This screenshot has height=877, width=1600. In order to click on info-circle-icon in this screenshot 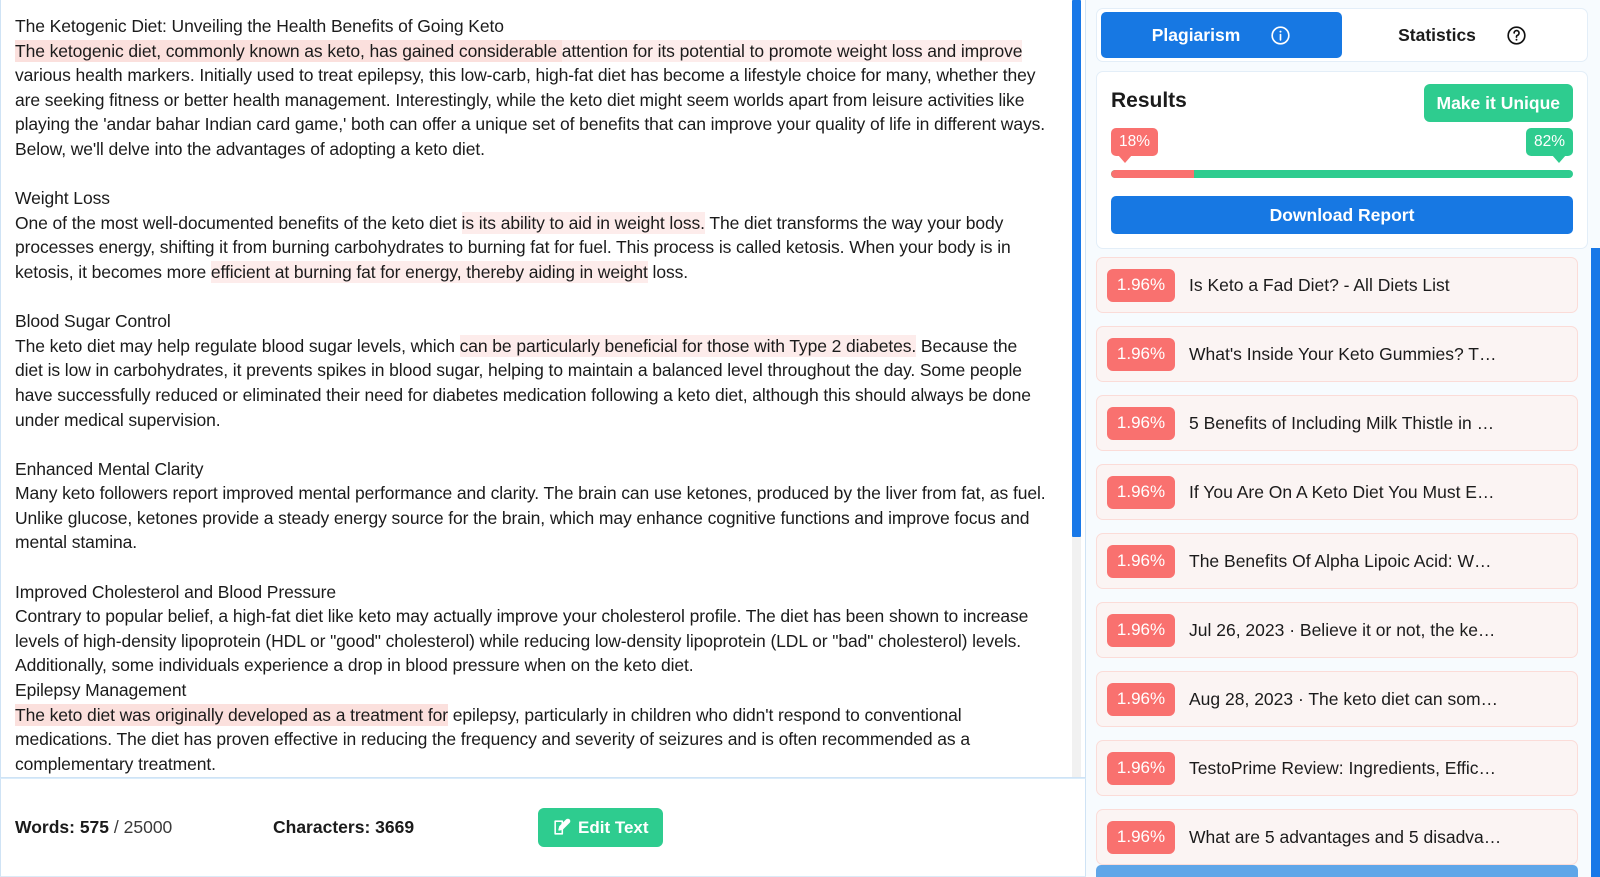, I will do `click(1280, 35)`.